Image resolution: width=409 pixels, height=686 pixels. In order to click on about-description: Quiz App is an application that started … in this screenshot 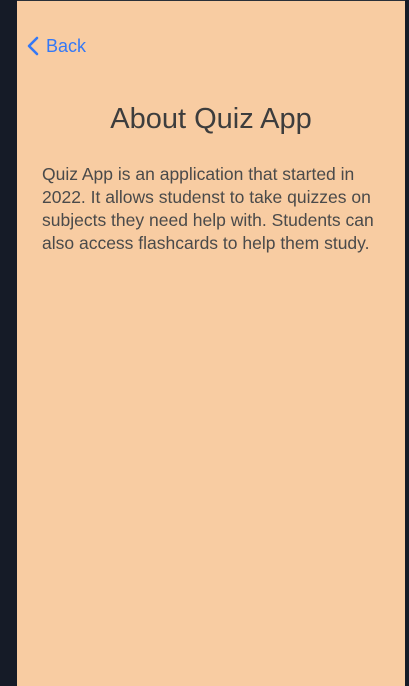, I will do `click(208, 208)`.